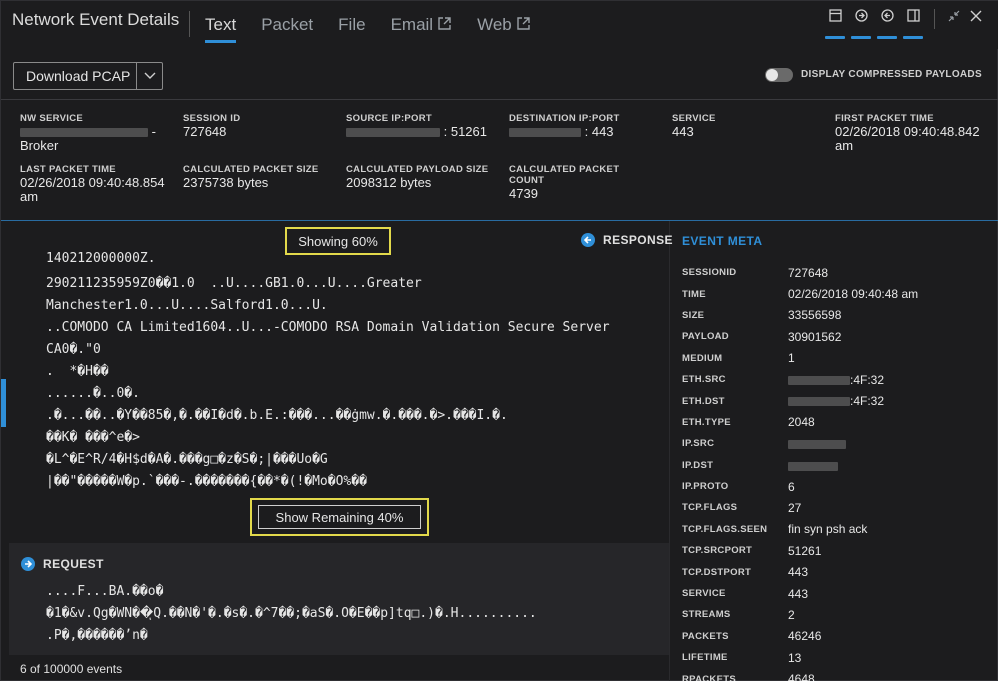 The width and height of the screenshot is (998, 681). I want to click on meta-value-text: 46246, so click(805, 636).